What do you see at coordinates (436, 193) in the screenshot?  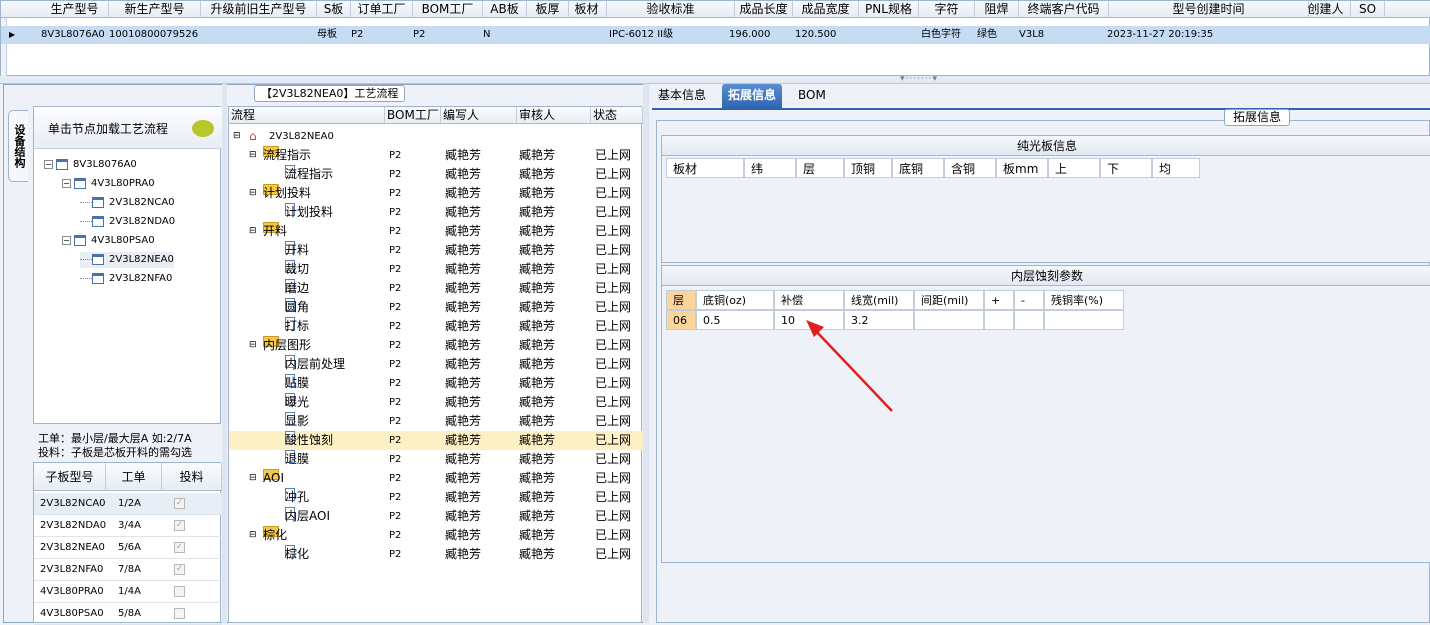 I see `process-row: ⊟ 计划投料 P2 臧艳芳 臧艳芳 已上网` at bounding box center [436, 193].